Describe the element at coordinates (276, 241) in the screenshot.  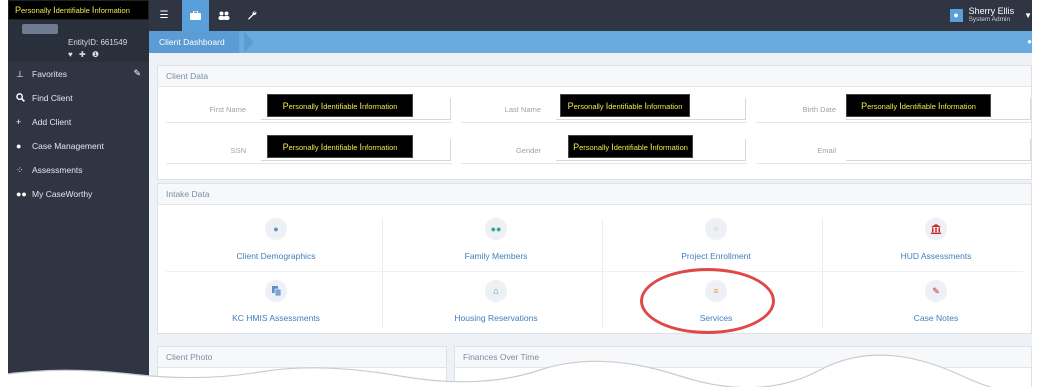
I see `tile-client-demographics: ● Client Demographics` at that location.